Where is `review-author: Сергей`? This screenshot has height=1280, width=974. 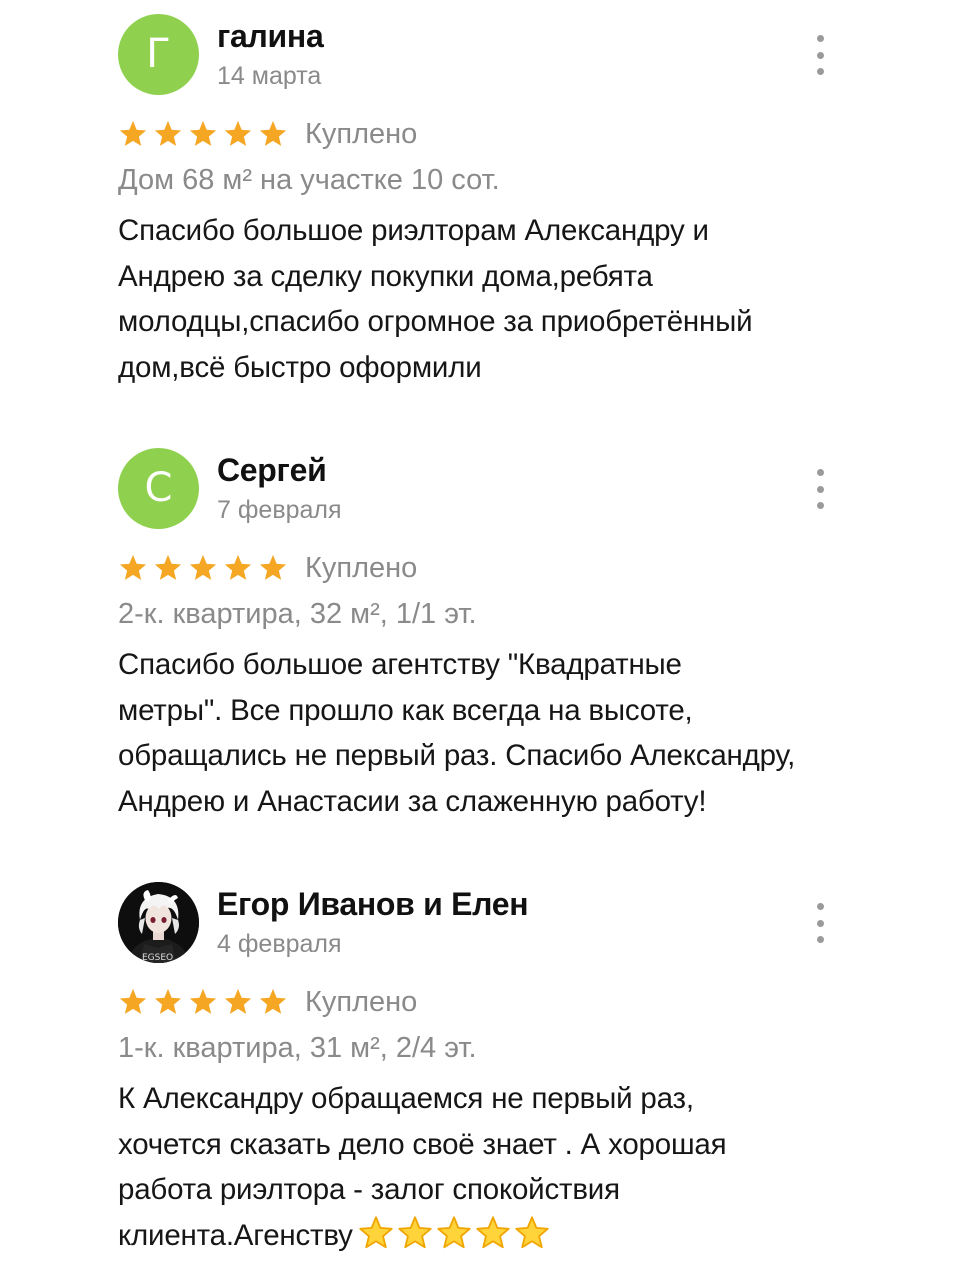
review-author: Сергей is located at coordinates (272, 470).